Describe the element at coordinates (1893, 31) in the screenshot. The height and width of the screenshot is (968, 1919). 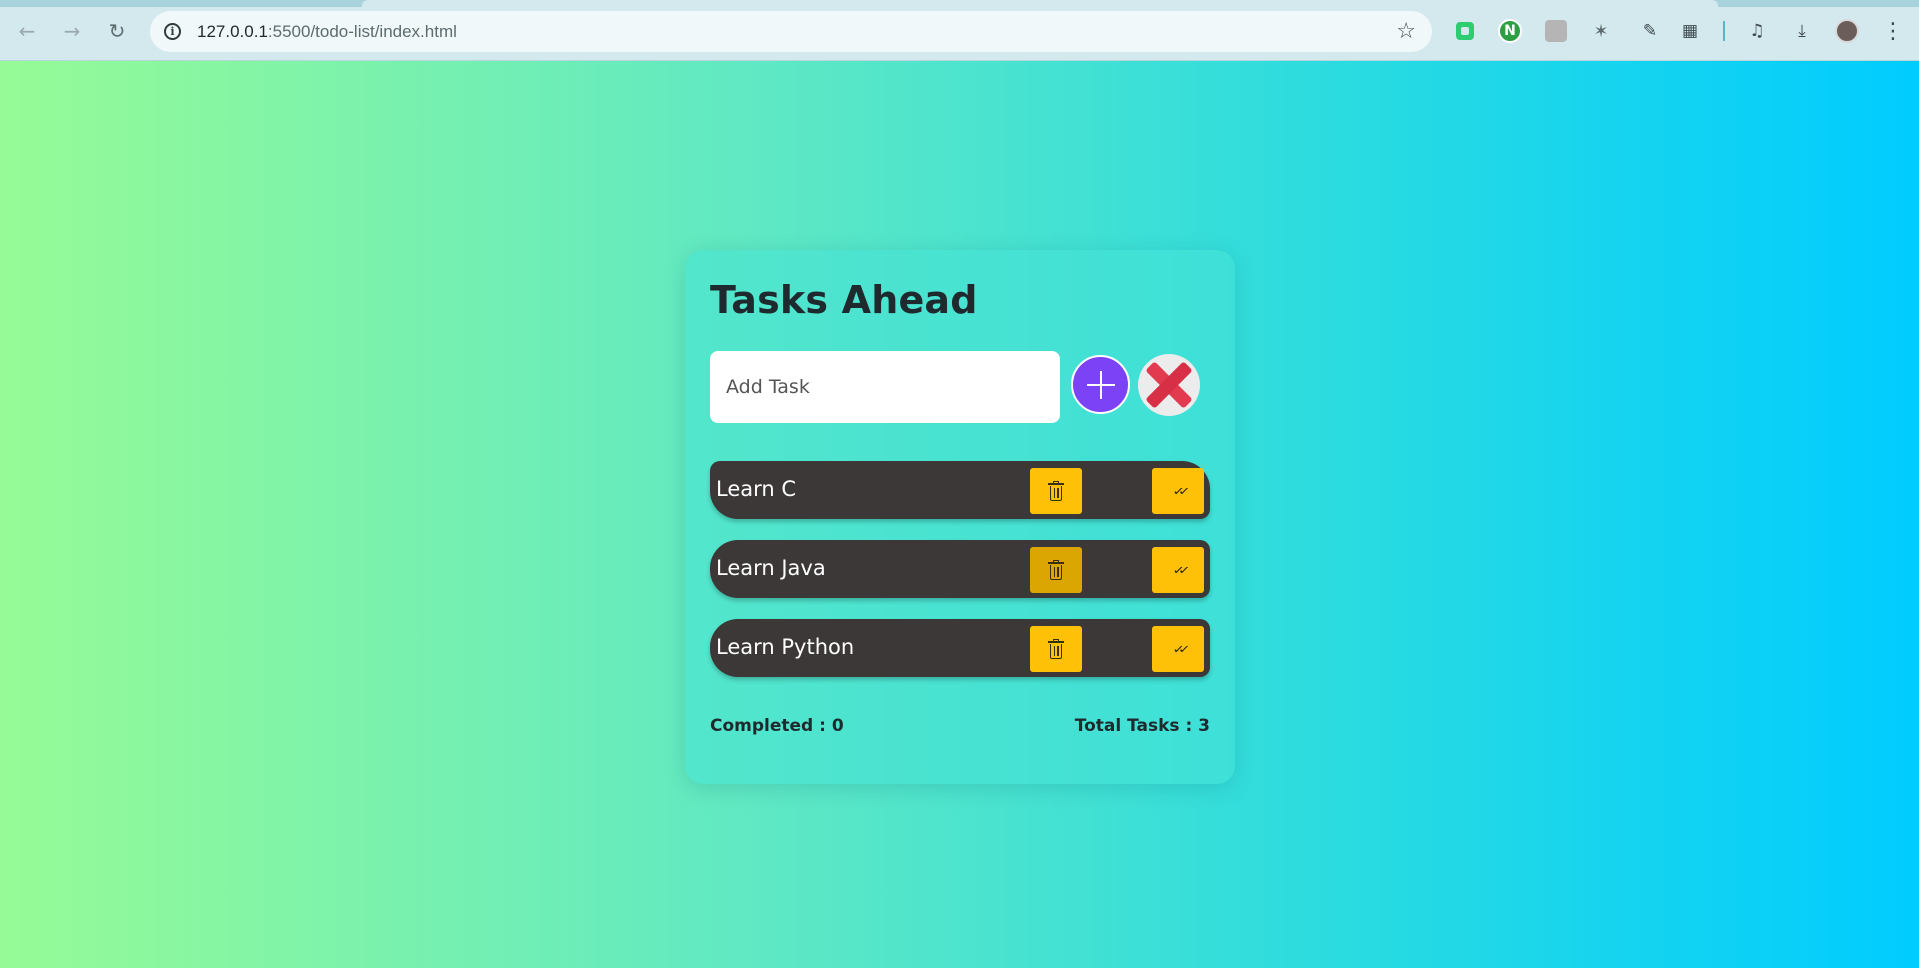
I see `menu-kebab-icon: ⋮` at that location.